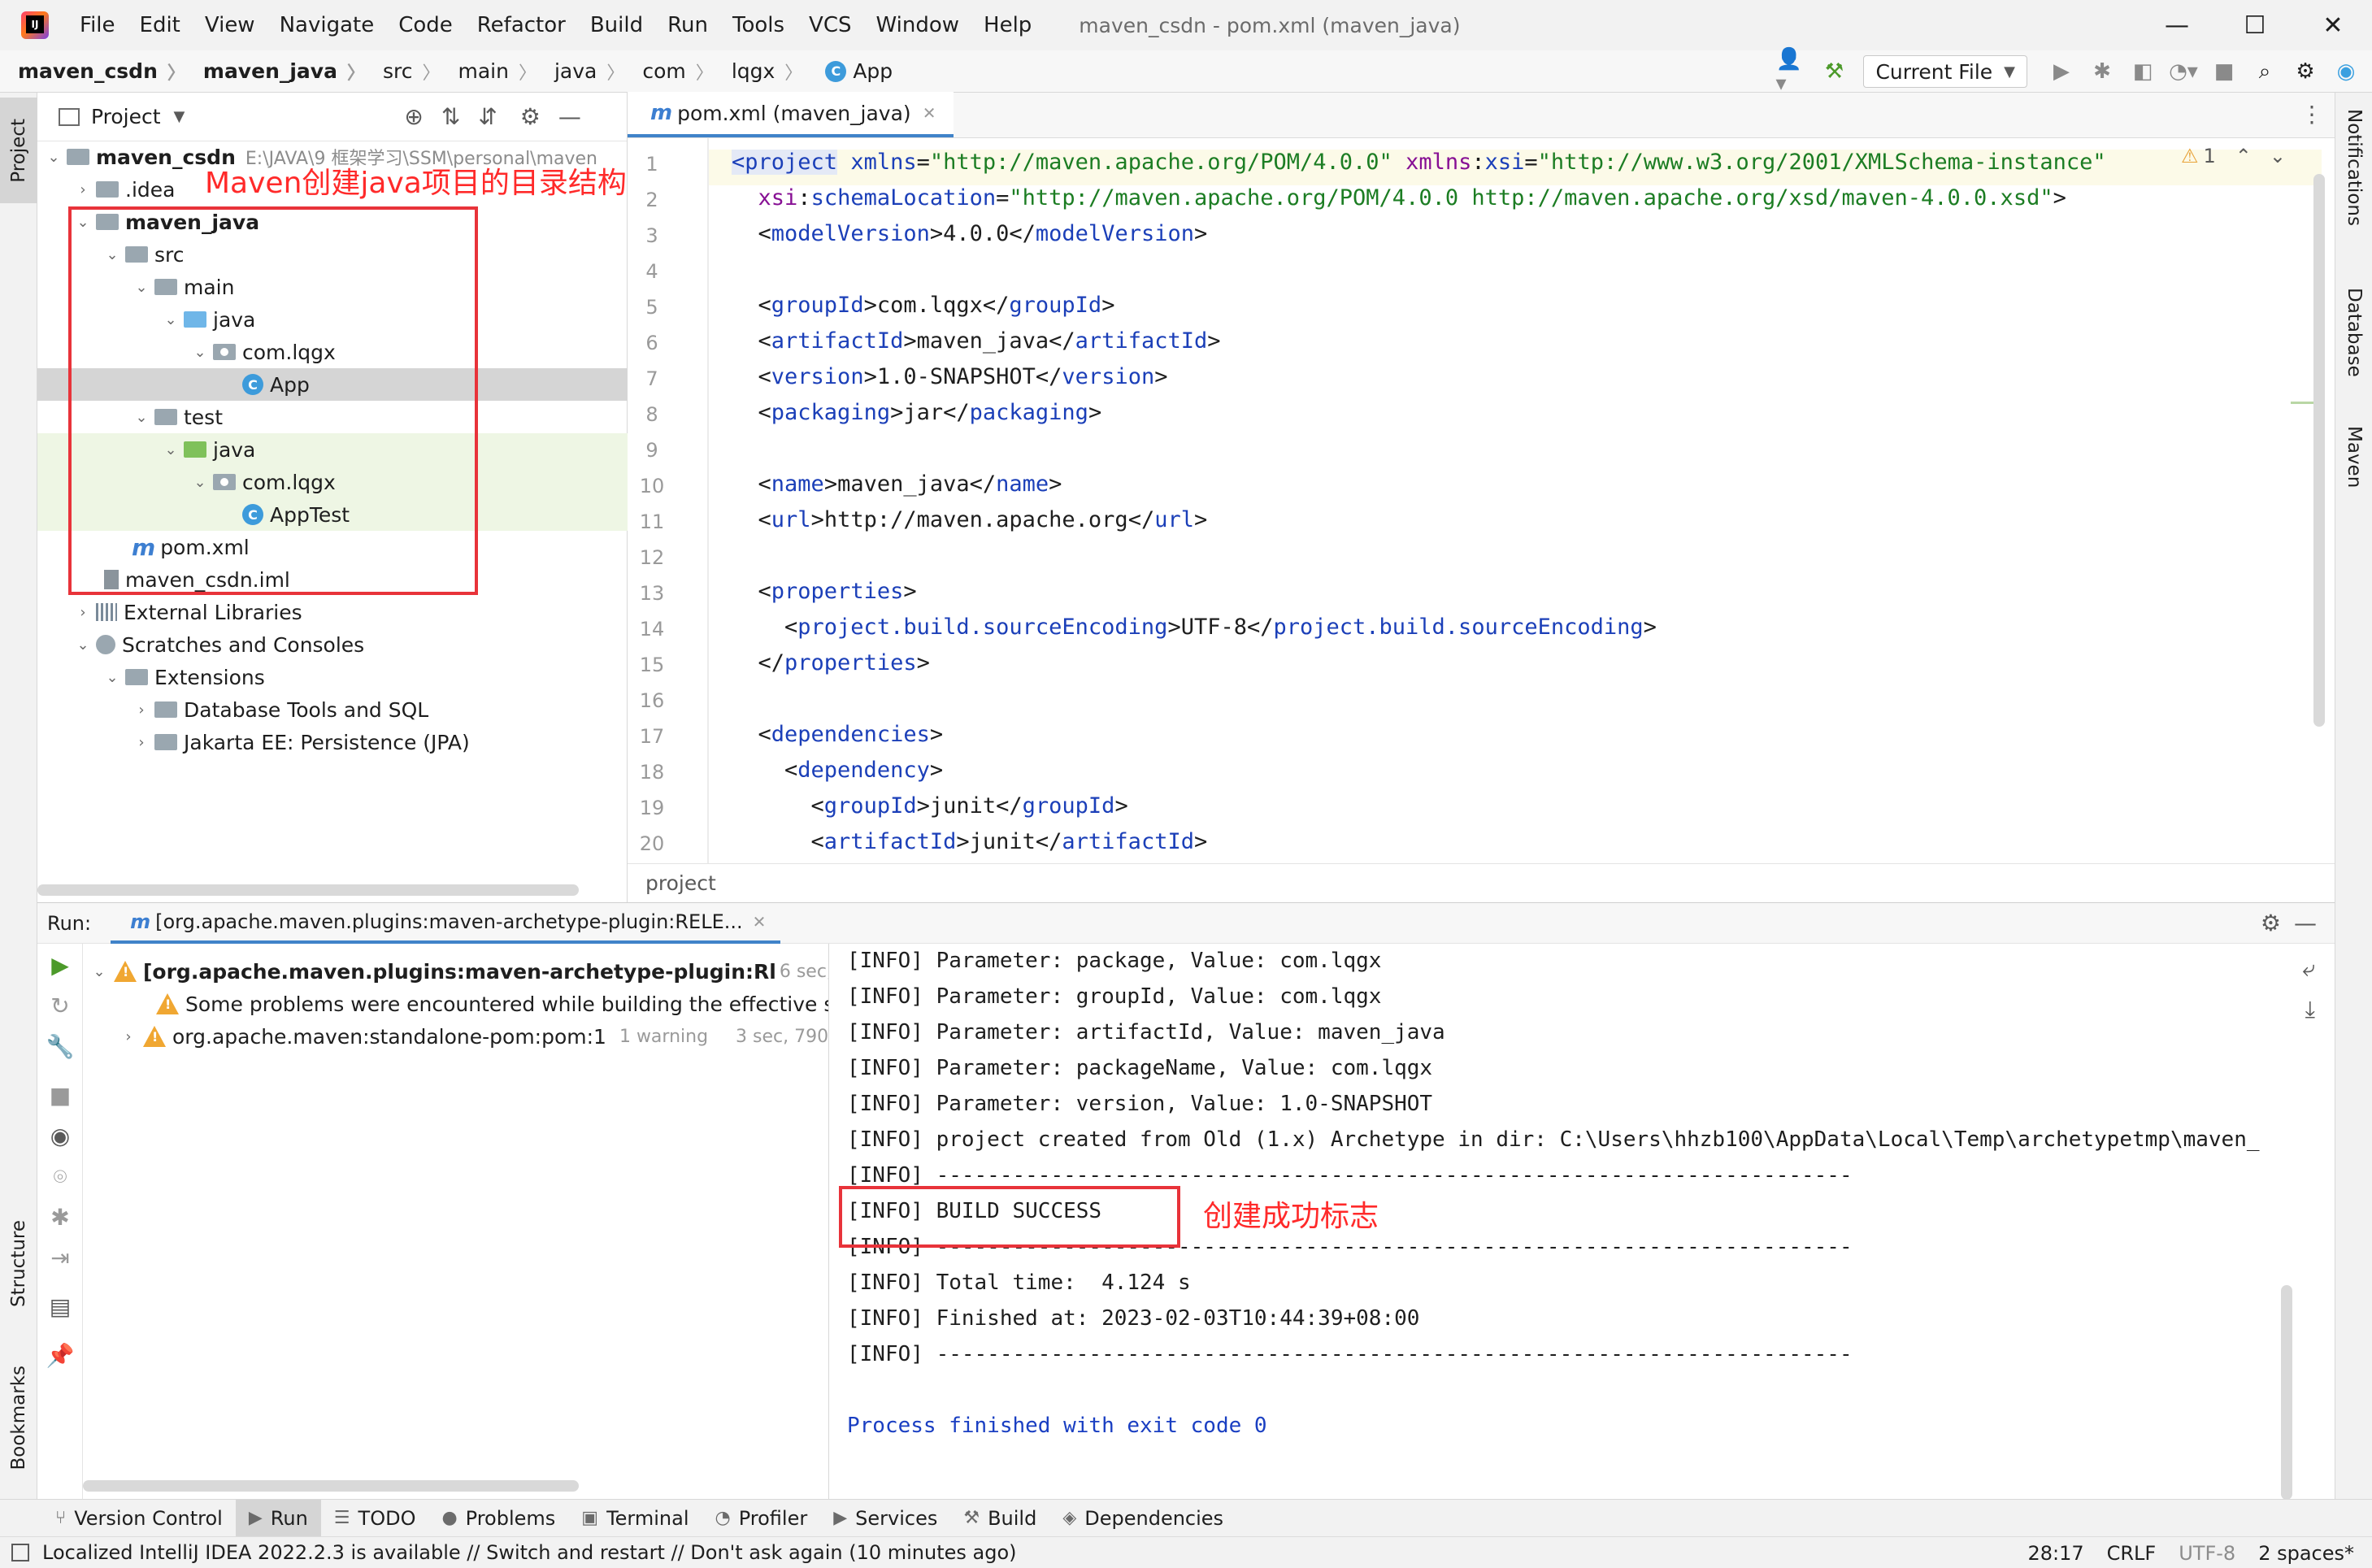  What do you see at coordinates (830, 25) in the screenshot?
I see `menu-vcs: VCS` at bounding box center [830, 25].